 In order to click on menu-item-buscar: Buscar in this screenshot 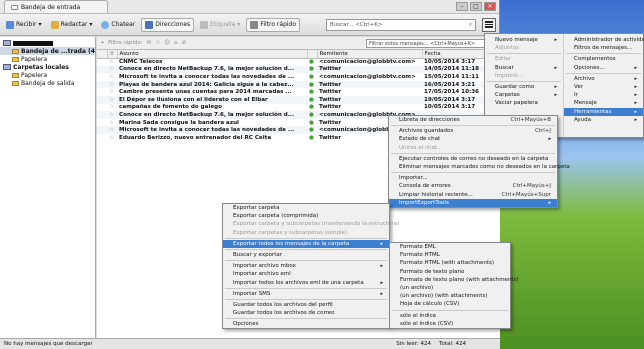, I will do `click(524, 68)`.